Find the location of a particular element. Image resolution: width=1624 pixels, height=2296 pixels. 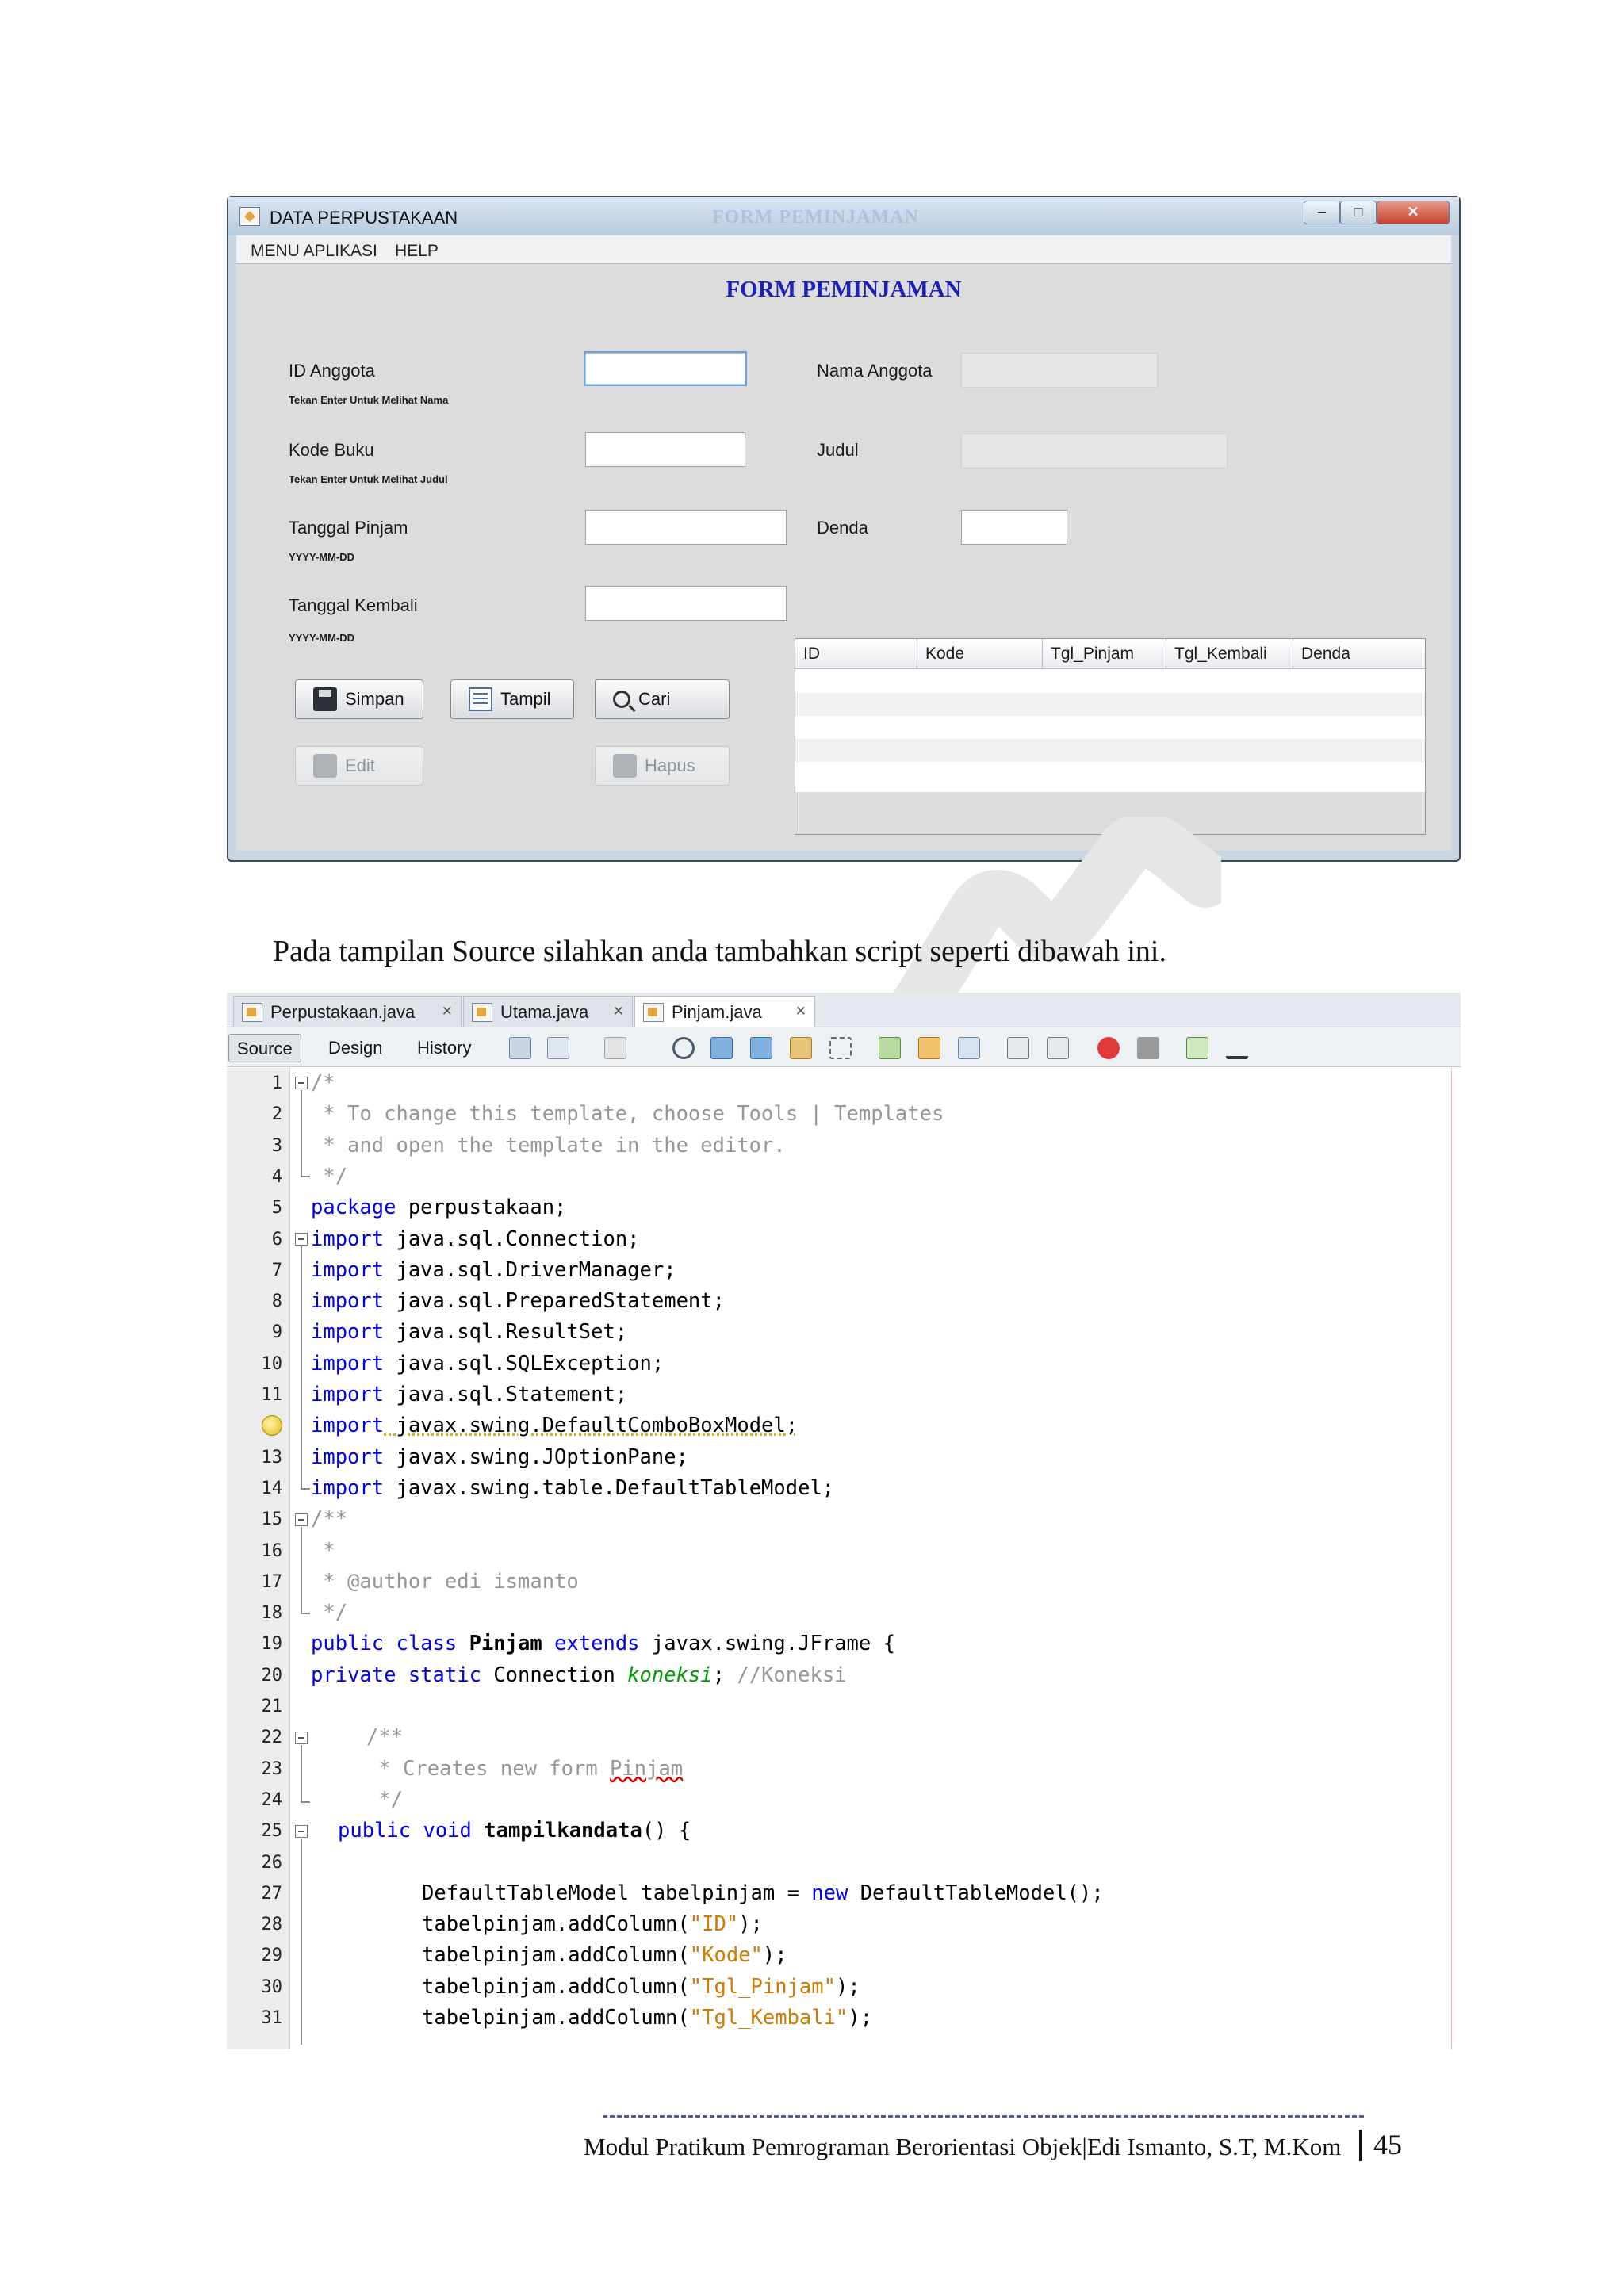

menu-help: HELP is located at coordinates (417, 252).